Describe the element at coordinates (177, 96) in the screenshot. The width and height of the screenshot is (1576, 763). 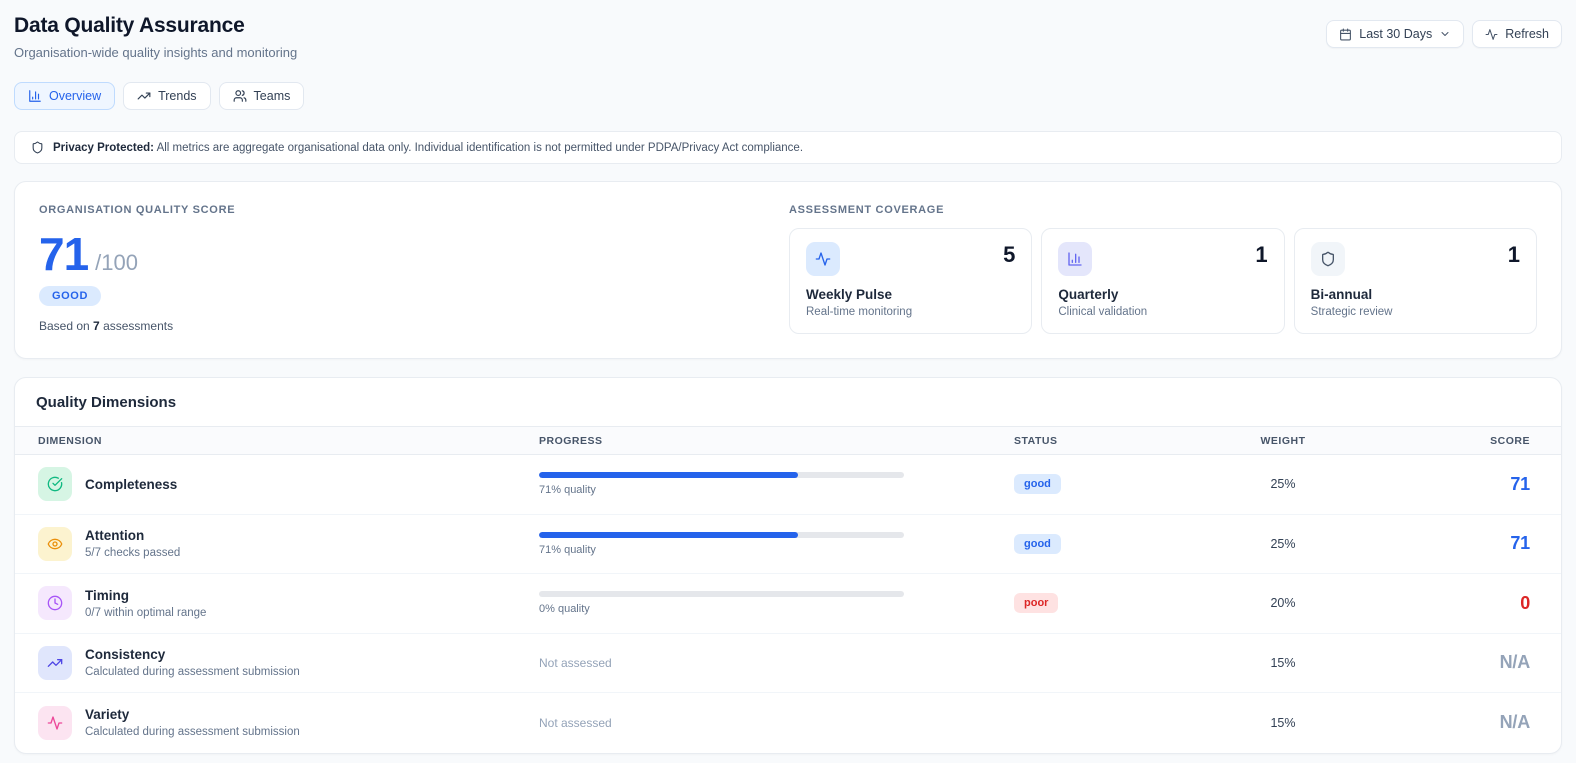
I see `tab-label: Trends` at that location.